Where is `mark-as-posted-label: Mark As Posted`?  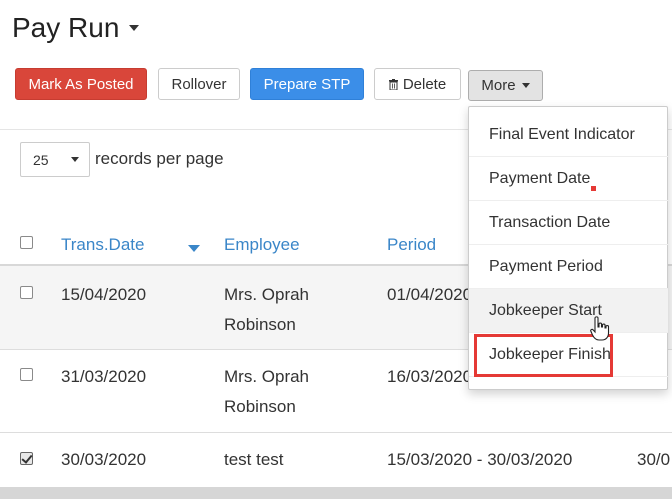
mark-as-posted-label: Mark As Posted is located at coordinates (81, 84).